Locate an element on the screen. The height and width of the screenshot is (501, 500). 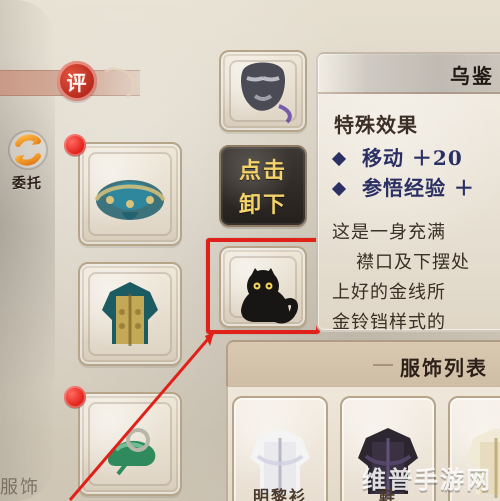
delegate-swap-icon is located at coordinates (28, 150).